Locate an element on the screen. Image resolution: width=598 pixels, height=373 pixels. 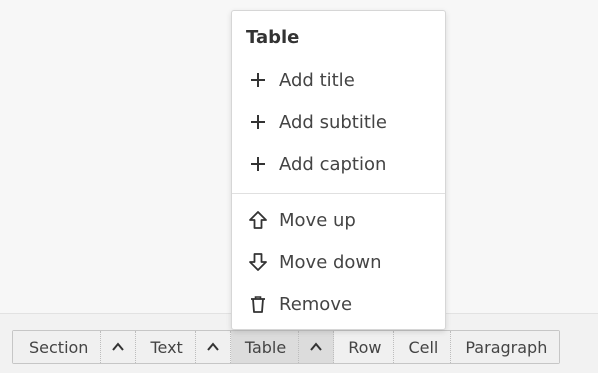
breadcrumb-paragraph: Paragraph is located at coordinates (505, 347).